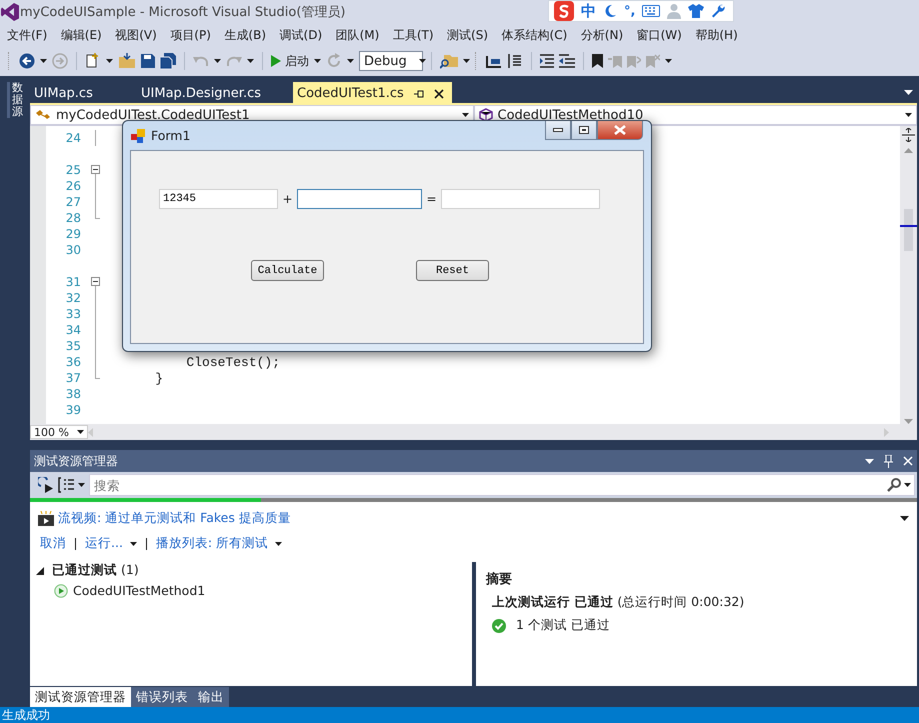  Describe the element at coordinates (494, 61) in the screenshot. I see `comment-icon` at that location.